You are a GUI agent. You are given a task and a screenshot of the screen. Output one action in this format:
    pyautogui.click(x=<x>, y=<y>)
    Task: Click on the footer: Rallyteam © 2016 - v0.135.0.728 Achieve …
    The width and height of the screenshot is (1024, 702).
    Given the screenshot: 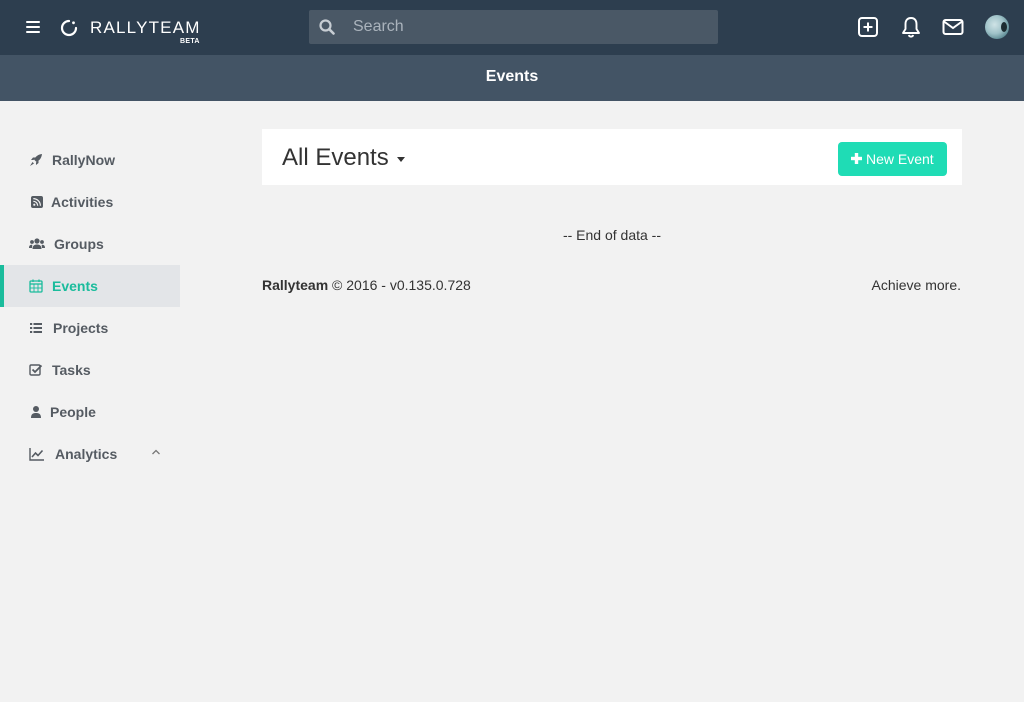 What is the action you would take?
    pyautogui.click(x=612, y=287)
    